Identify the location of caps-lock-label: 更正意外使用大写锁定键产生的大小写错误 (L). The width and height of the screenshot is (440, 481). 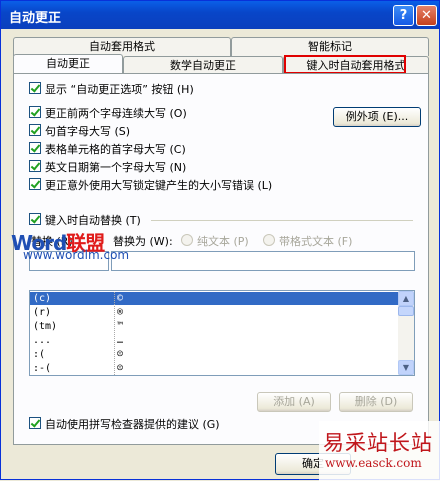
(159, 185).